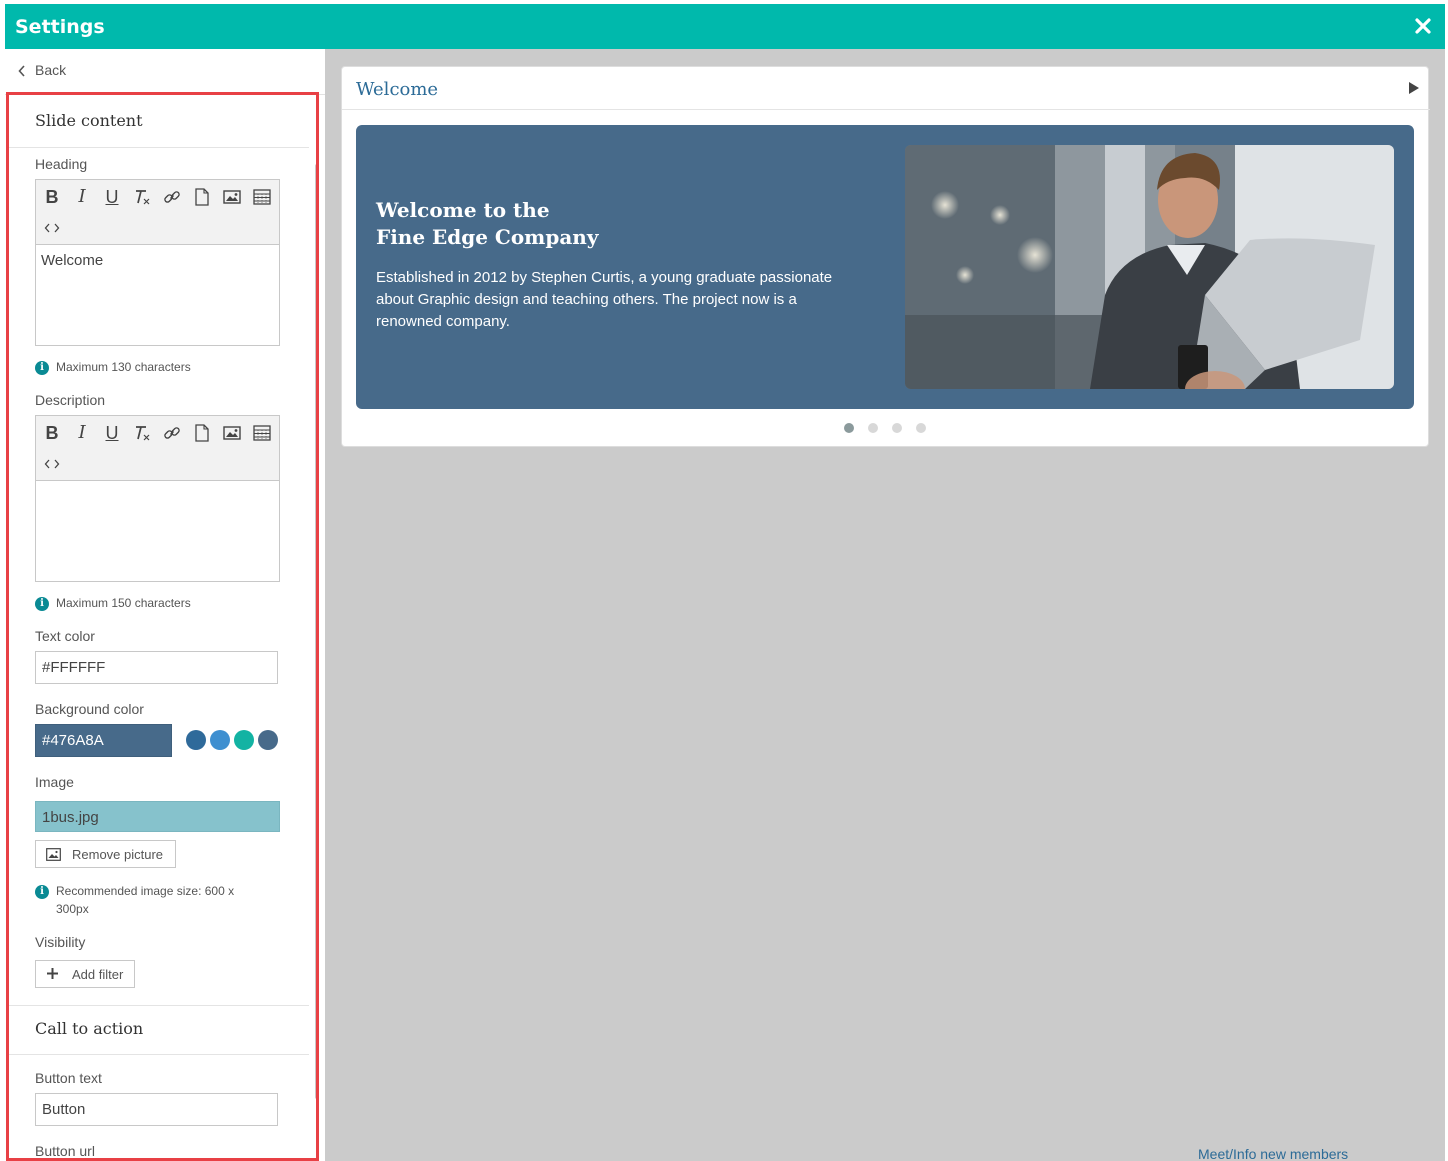 The width and height of the screenshot is (1448, 1161). I want to click on color-swatch-dark-blue, so click(196, 740).